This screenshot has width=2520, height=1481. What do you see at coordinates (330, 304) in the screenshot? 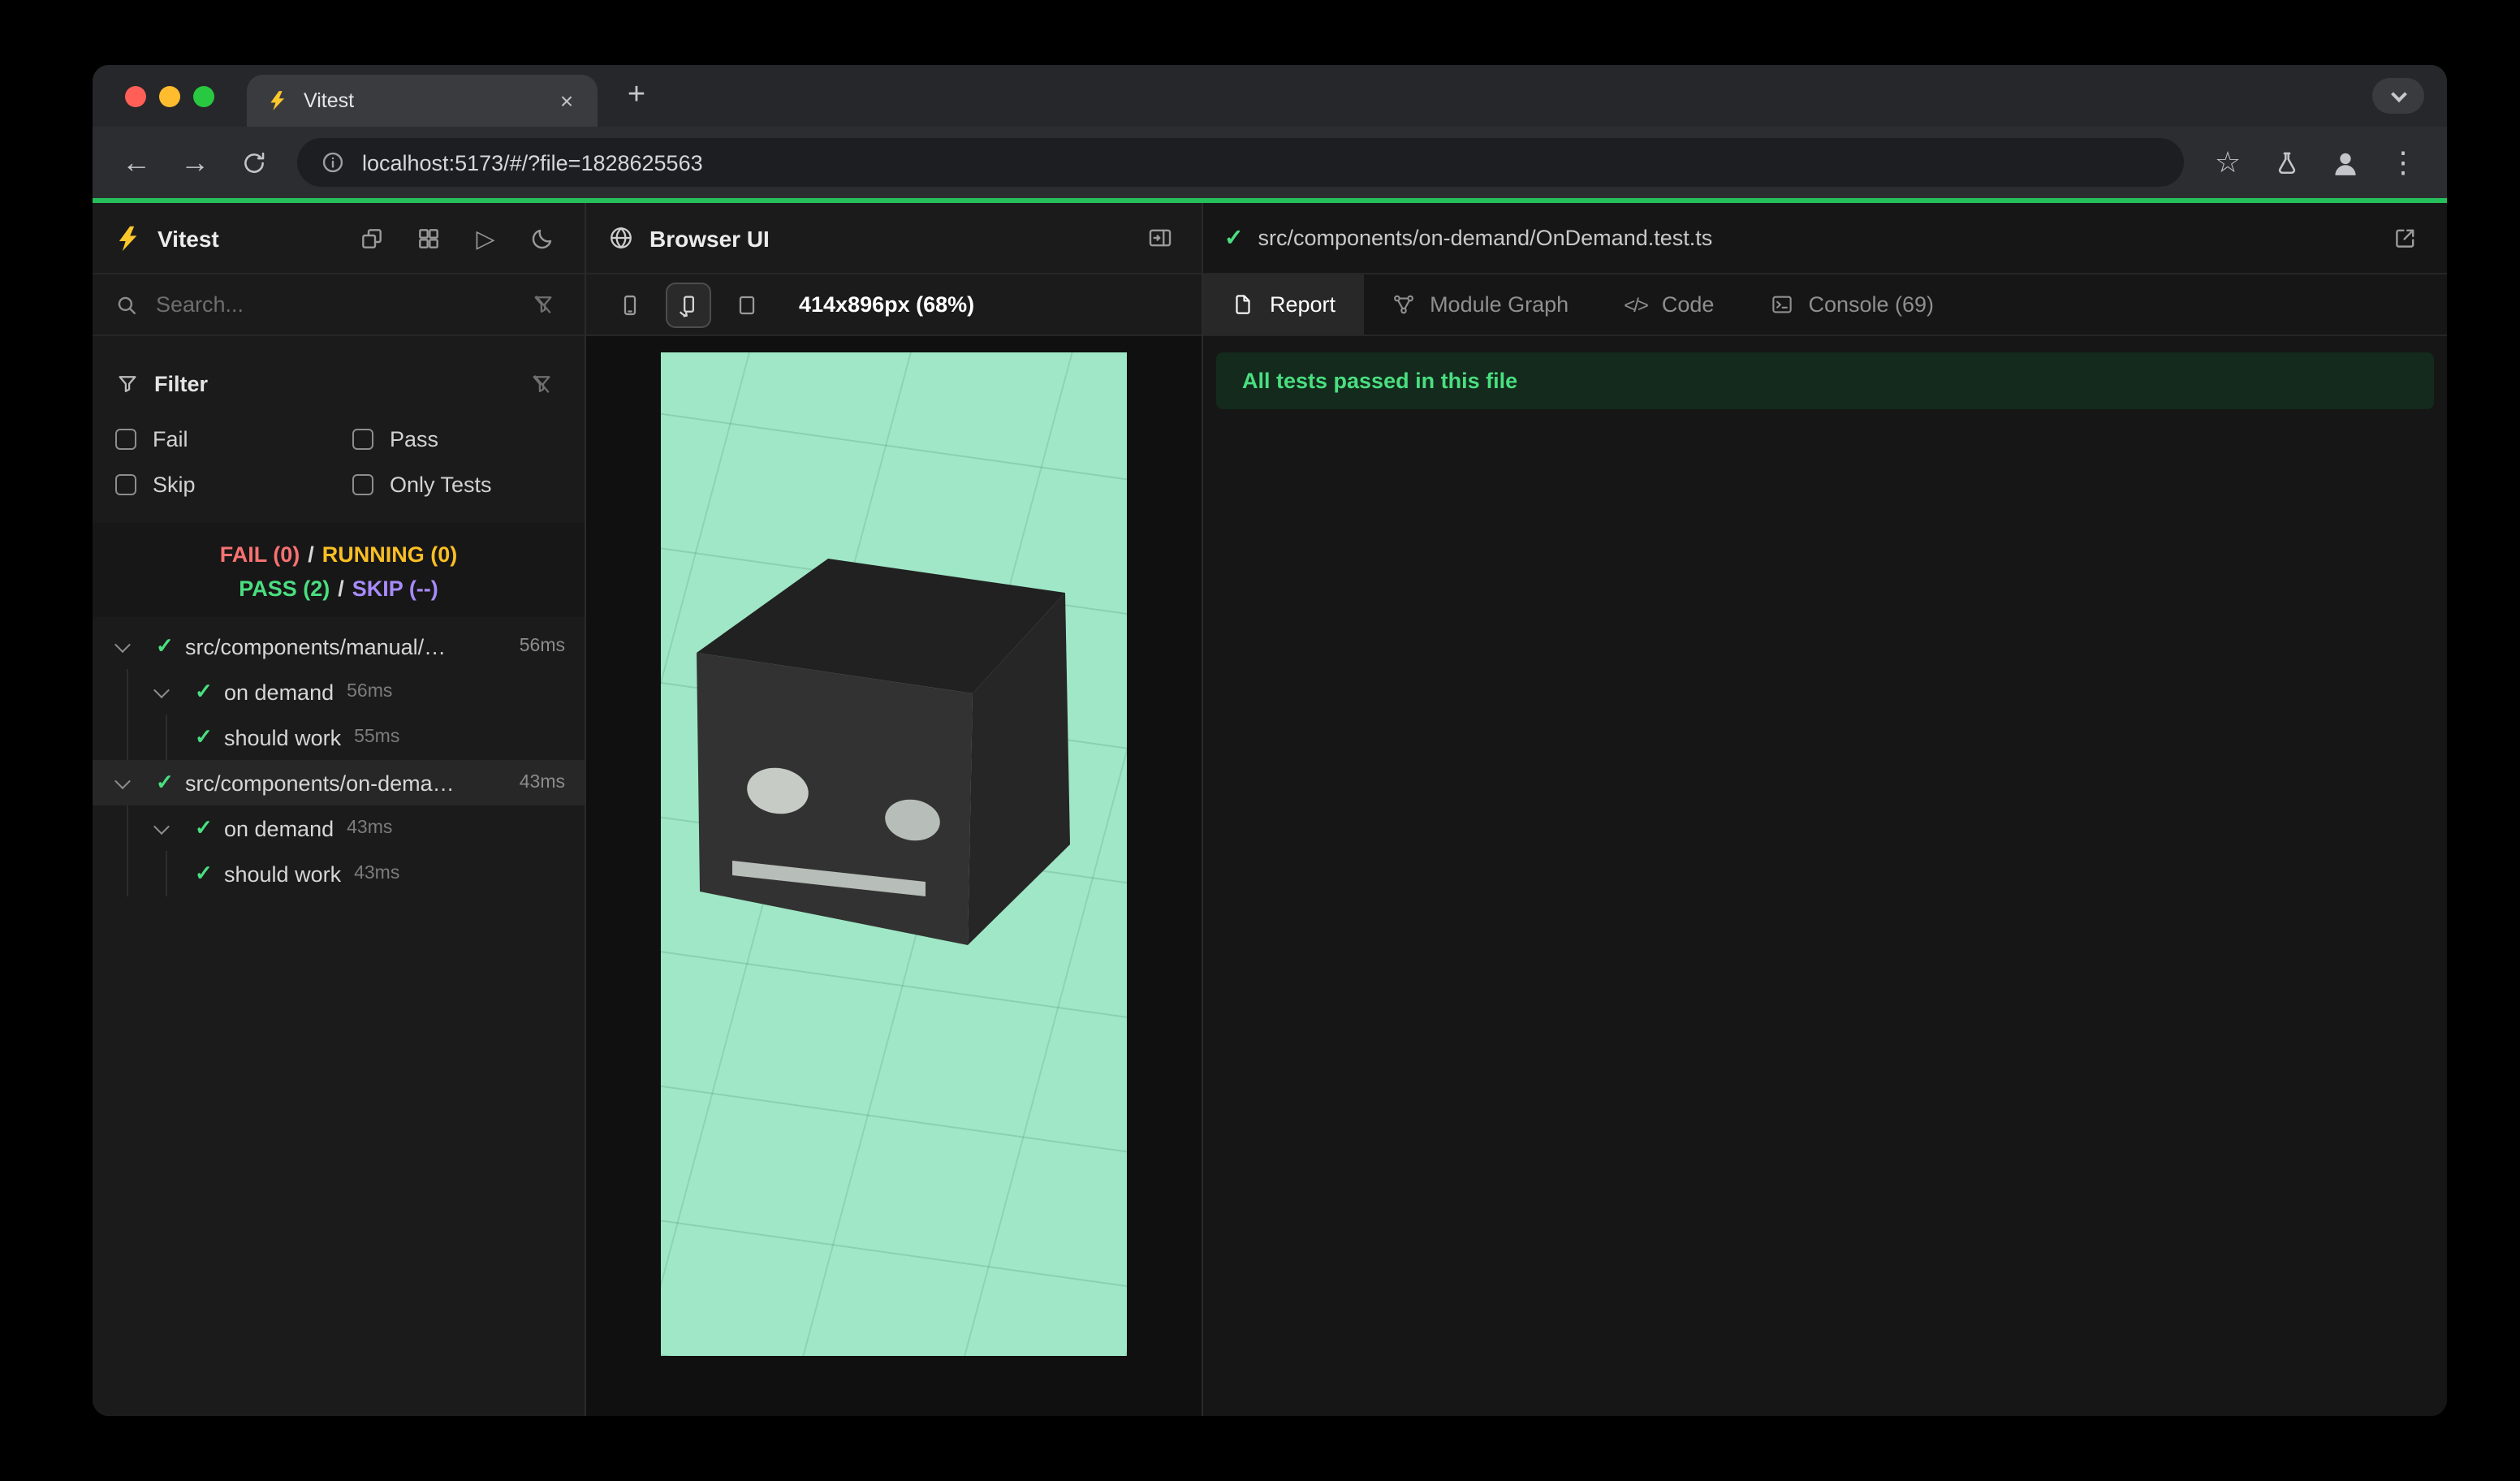
I see `search-input` at bounding box center [330, 304].